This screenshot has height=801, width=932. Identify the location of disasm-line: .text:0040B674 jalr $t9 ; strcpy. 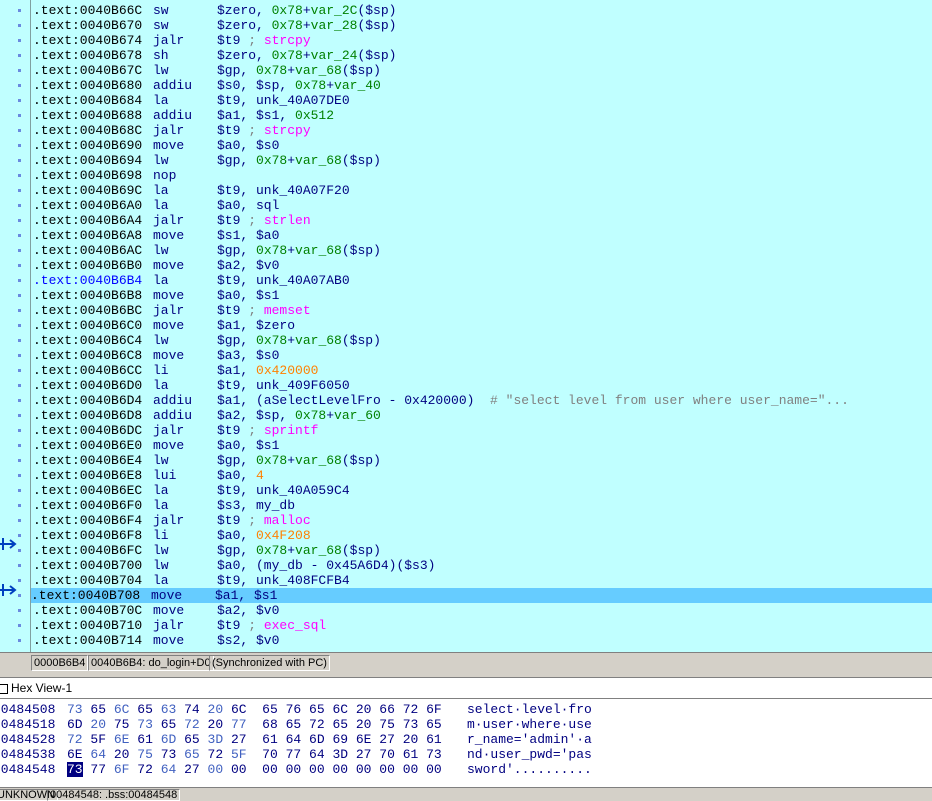
(482, 40).